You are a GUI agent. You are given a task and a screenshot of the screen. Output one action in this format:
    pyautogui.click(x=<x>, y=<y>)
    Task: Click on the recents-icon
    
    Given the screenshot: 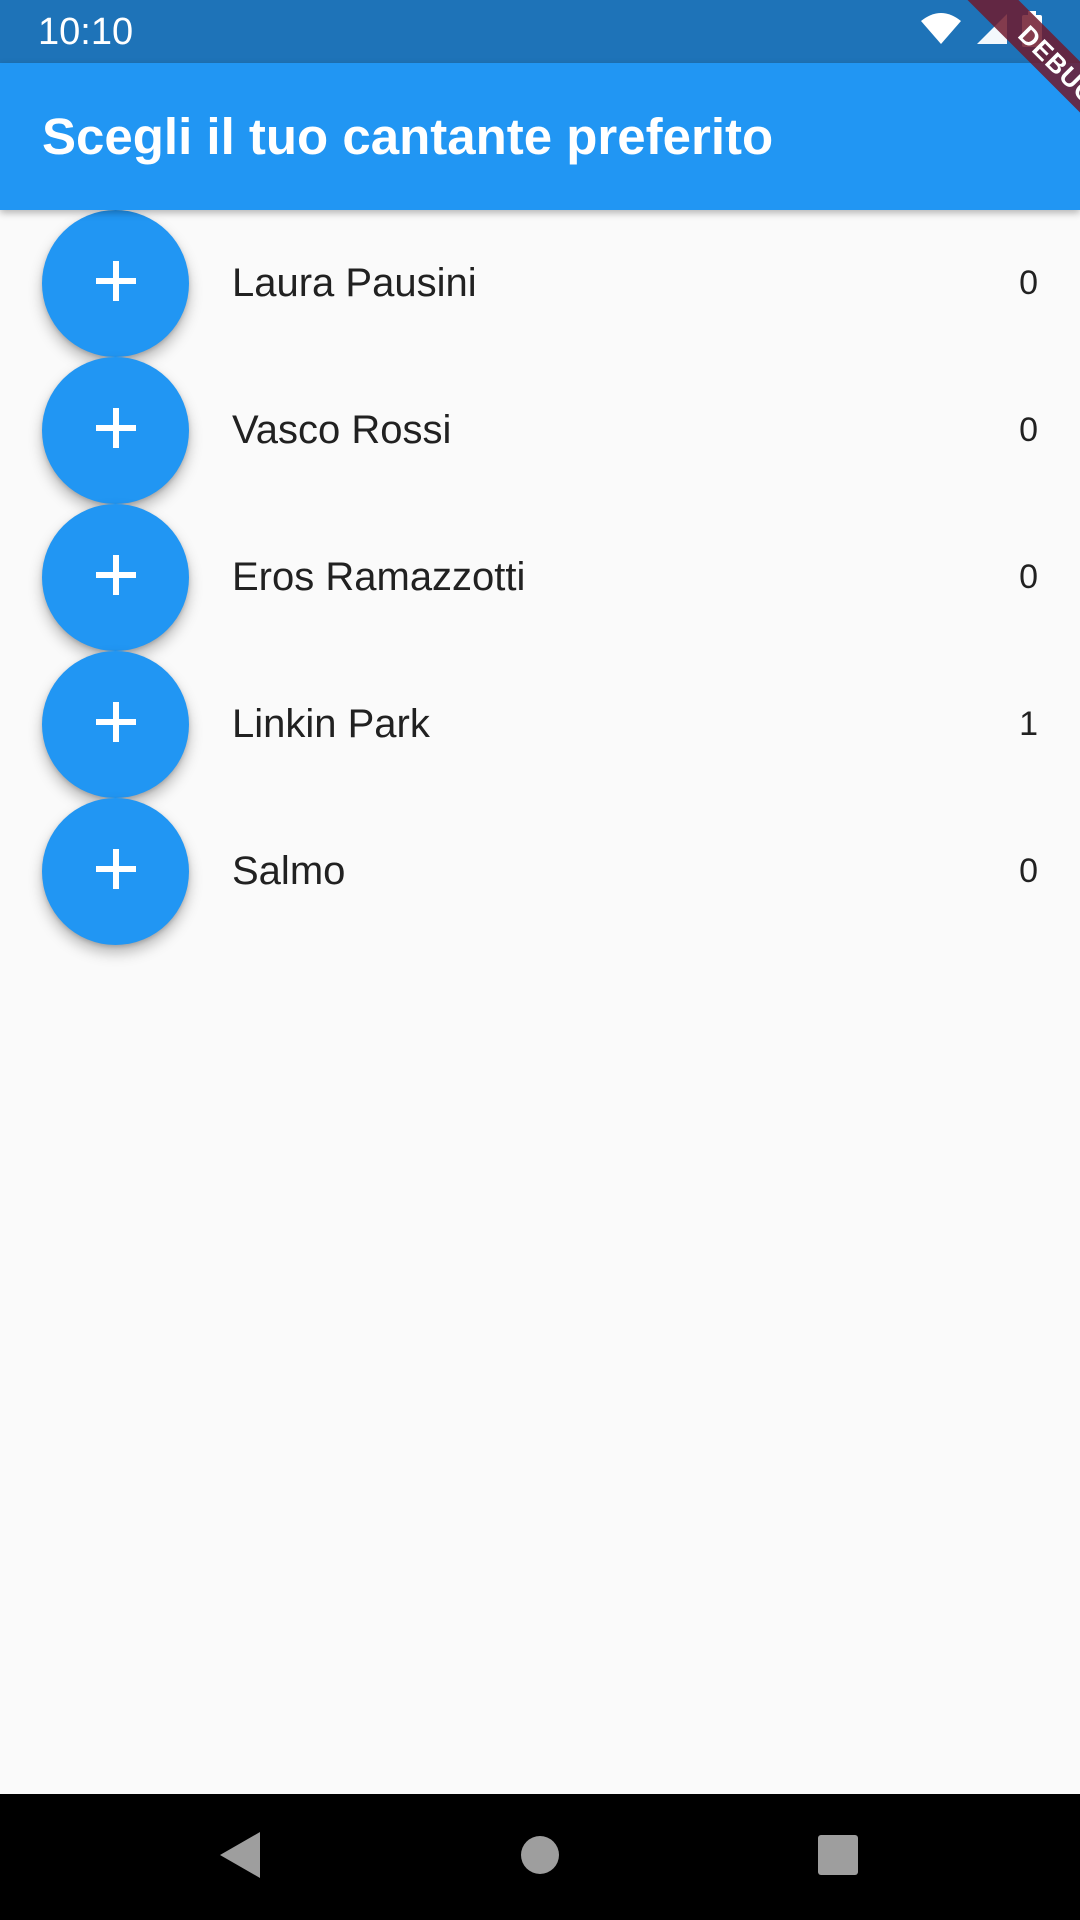 What is the action you would take?
    pyautogui.click(x=838, y=1857)
    